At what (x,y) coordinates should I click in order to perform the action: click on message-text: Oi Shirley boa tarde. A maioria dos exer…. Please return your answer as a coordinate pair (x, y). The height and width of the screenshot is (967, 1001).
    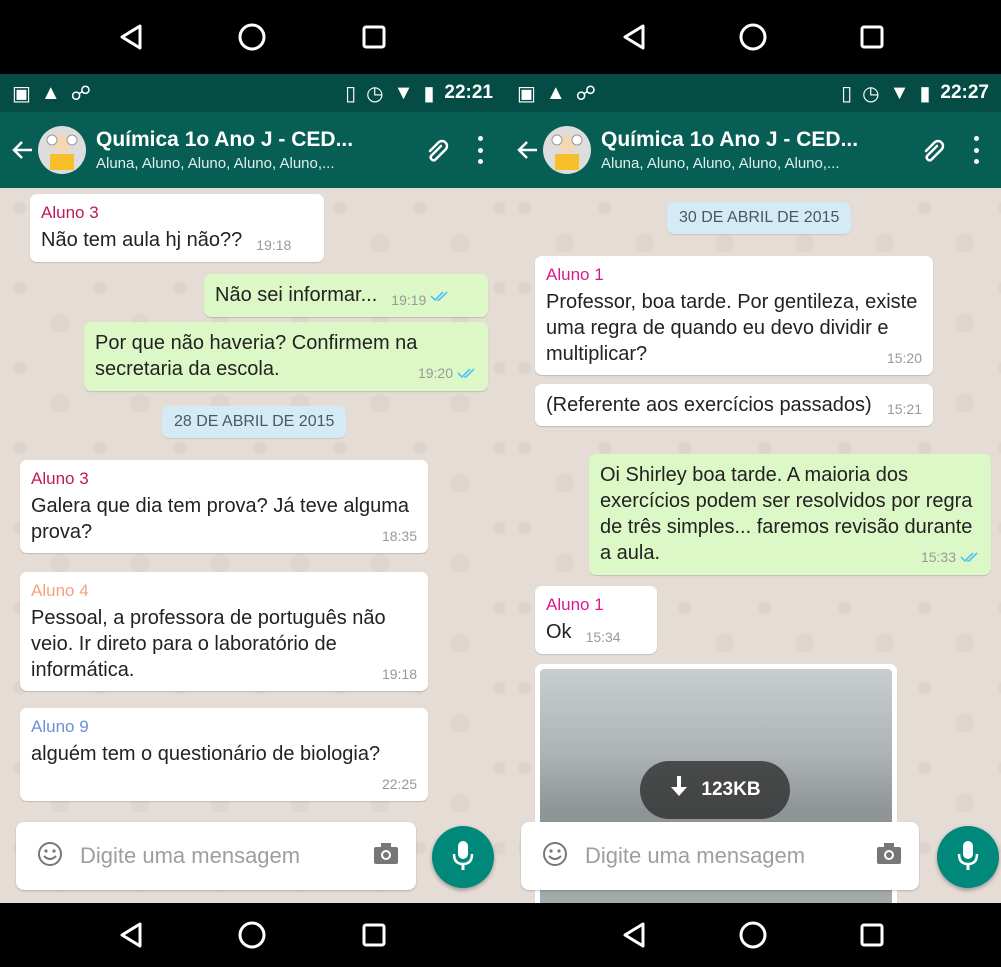
    Looking at the image, I should click on (786, 514).